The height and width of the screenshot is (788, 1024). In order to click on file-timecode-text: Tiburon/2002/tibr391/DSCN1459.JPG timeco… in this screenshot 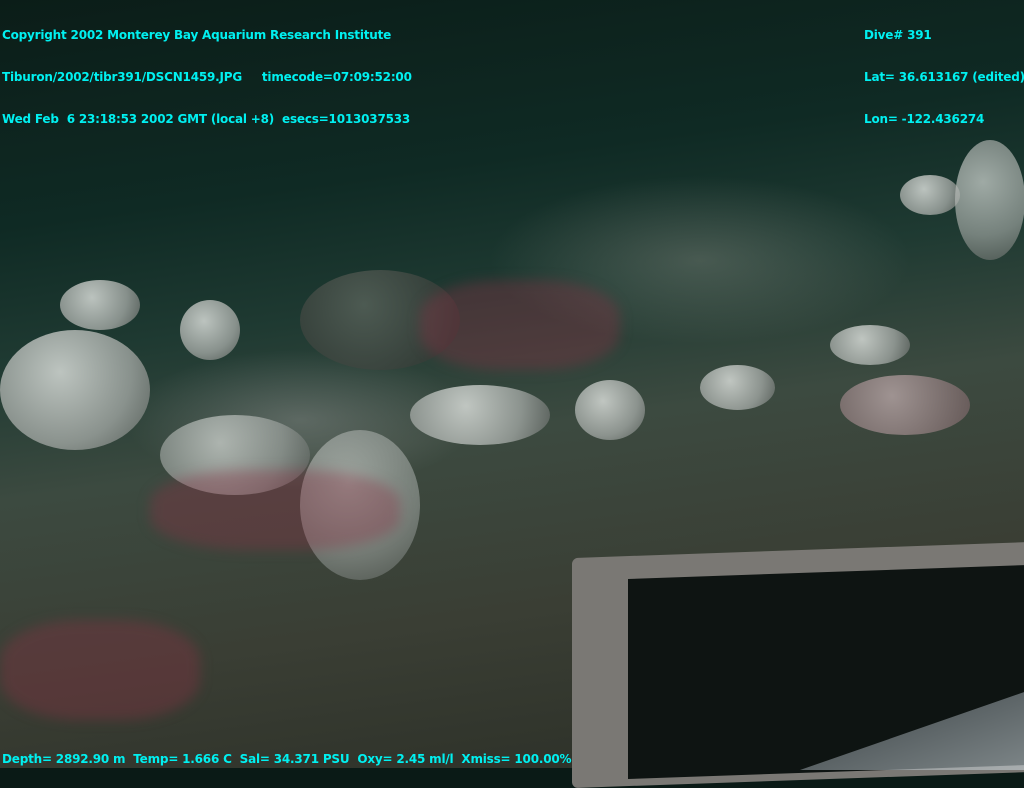, I will do `click(207, 77)`.